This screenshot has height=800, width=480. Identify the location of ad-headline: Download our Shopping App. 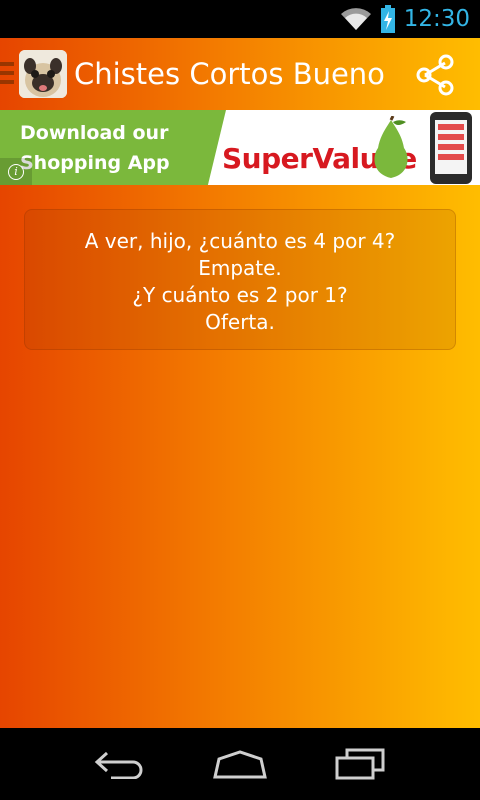
(95, 148).